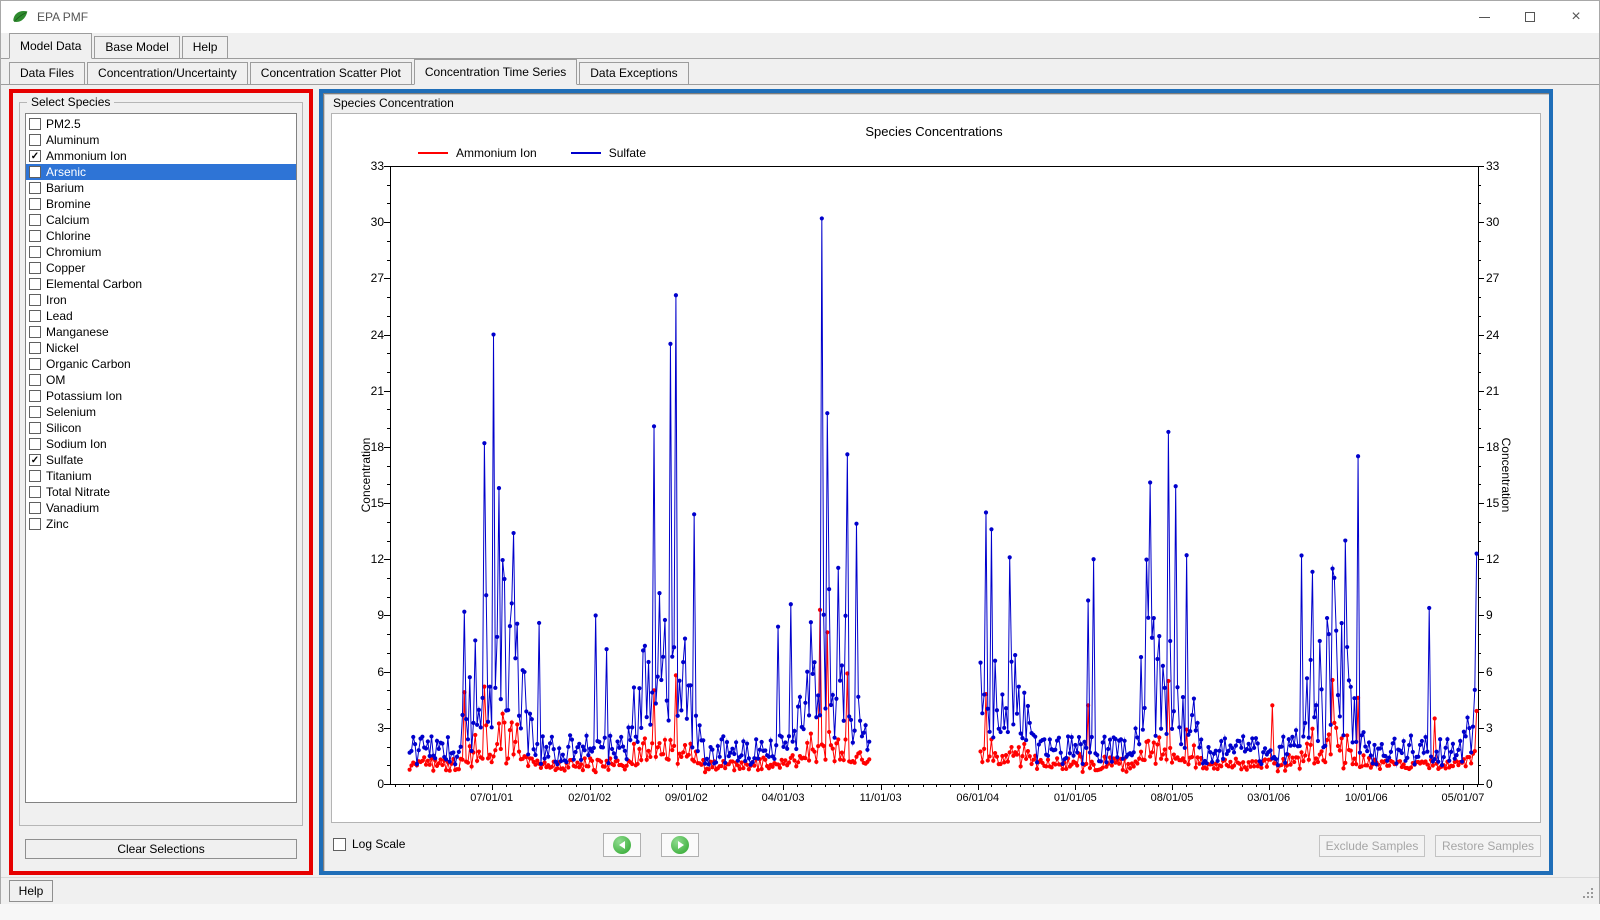 This screenshot has height=920, width=1600. Describe the element at coordinates (161, 220) in the screenshot. I see `species-item-calcium: Calcium` at that location.